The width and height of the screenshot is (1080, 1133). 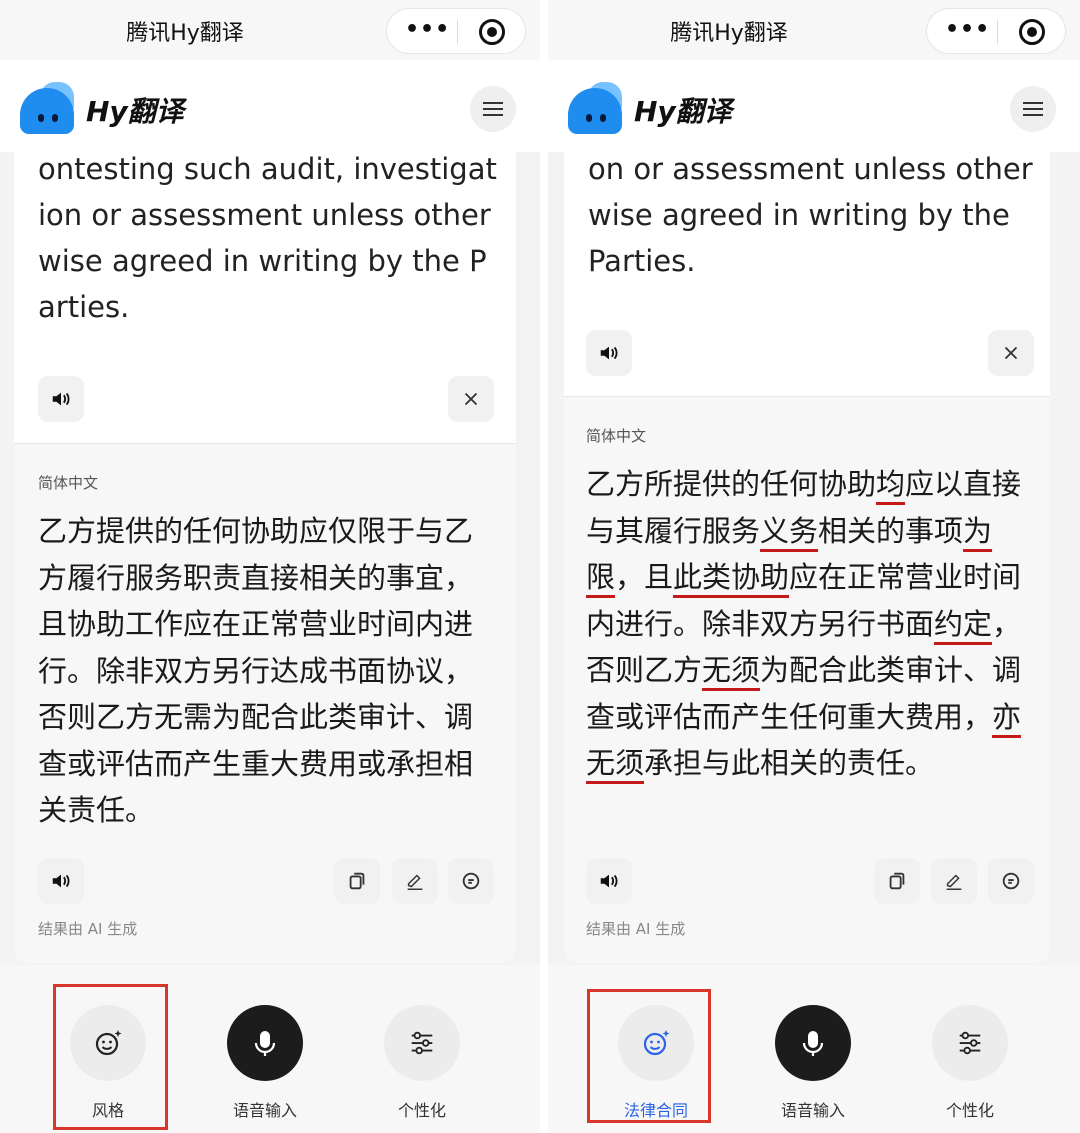 What do you see at coordinates (731, 484) in the screenshot?
I see `target-text-segment: 乙方所提供的任何协助` at bounding box center [731, 484].